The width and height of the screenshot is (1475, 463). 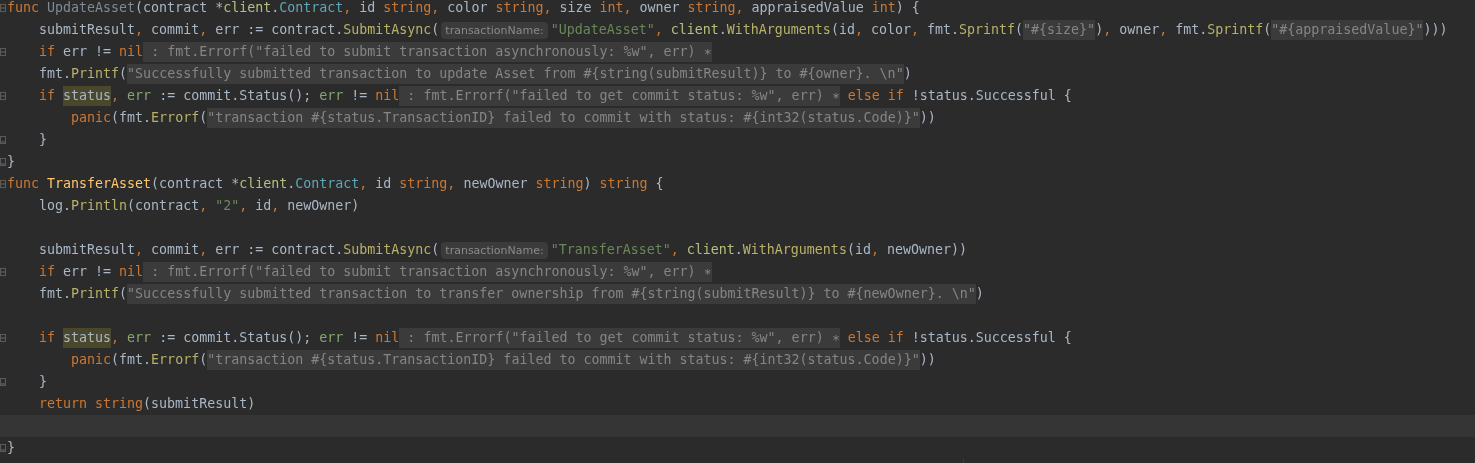 I want to click on folded-code: "Successfully submitted transaction to transfer ownership from #{string(submitResult)} to #{newOwner}. \n", so click(x=551, y=294).